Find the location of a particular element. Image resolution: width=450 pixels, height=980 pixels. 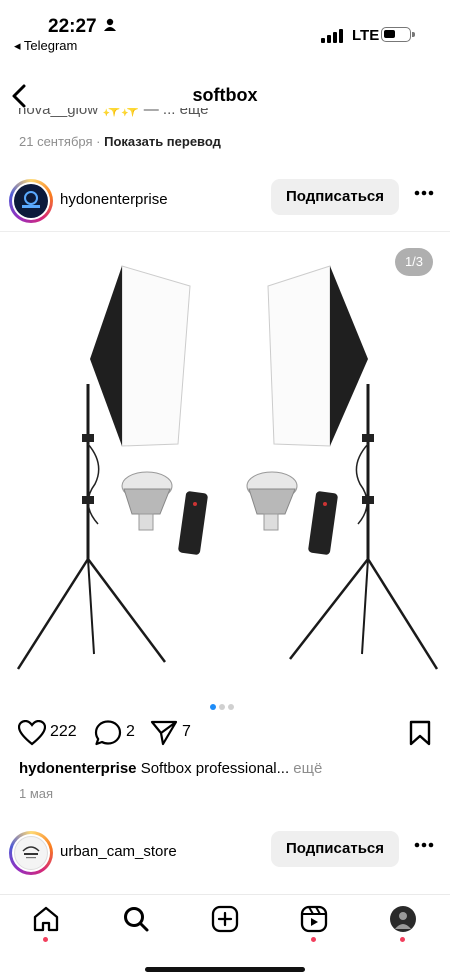

page-title: softbox is located at coordinates (225, 95).